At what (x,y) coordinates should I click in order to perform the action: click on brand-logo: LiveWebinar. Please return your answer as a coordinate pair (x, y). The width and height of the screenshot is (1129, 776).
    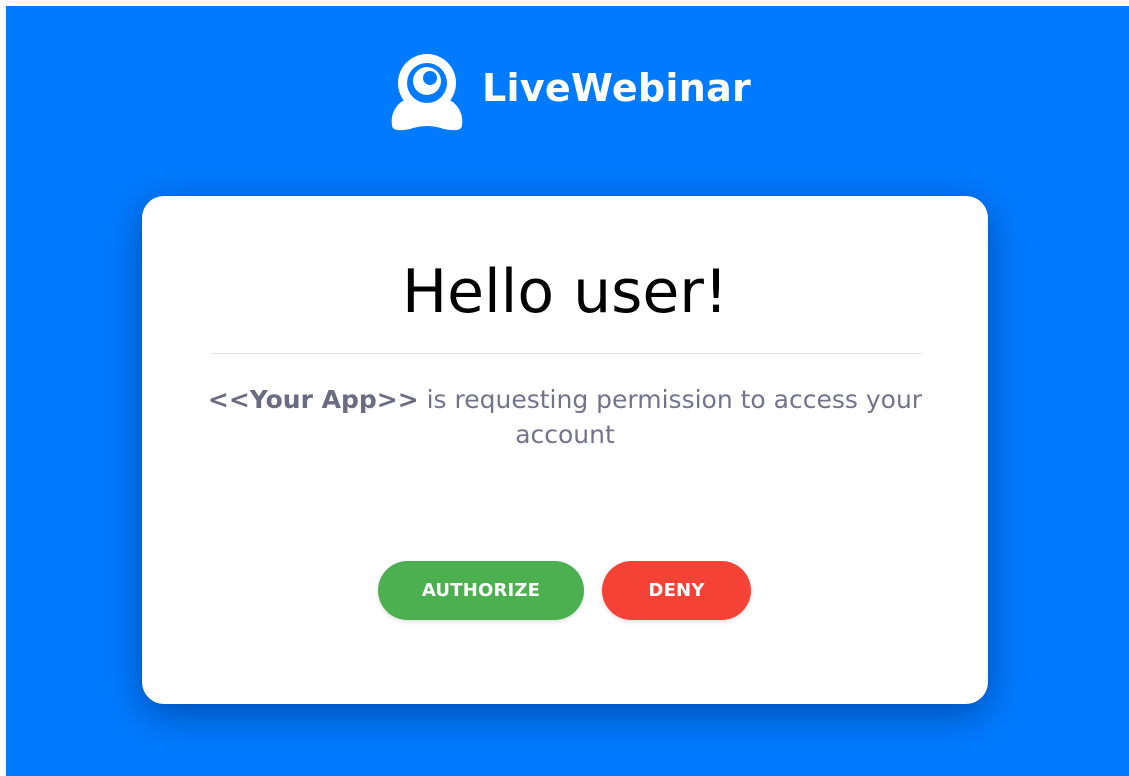
    Looking at the image, I should click on (567, 91).